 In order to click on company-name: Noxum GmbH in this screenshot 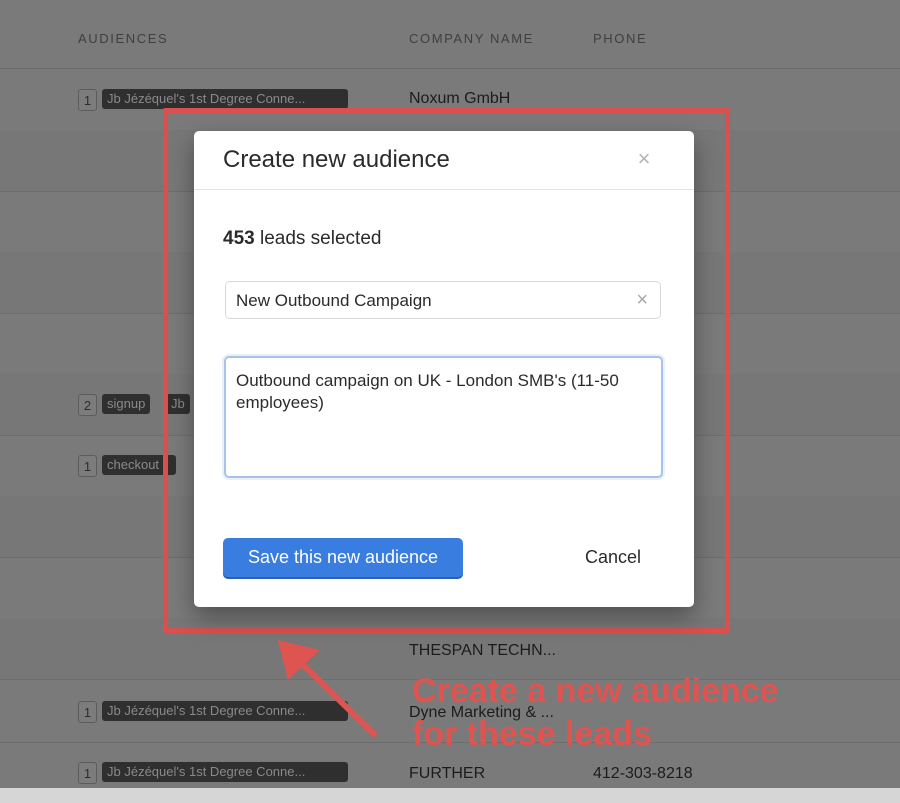, I will do `click(460, 98)`.